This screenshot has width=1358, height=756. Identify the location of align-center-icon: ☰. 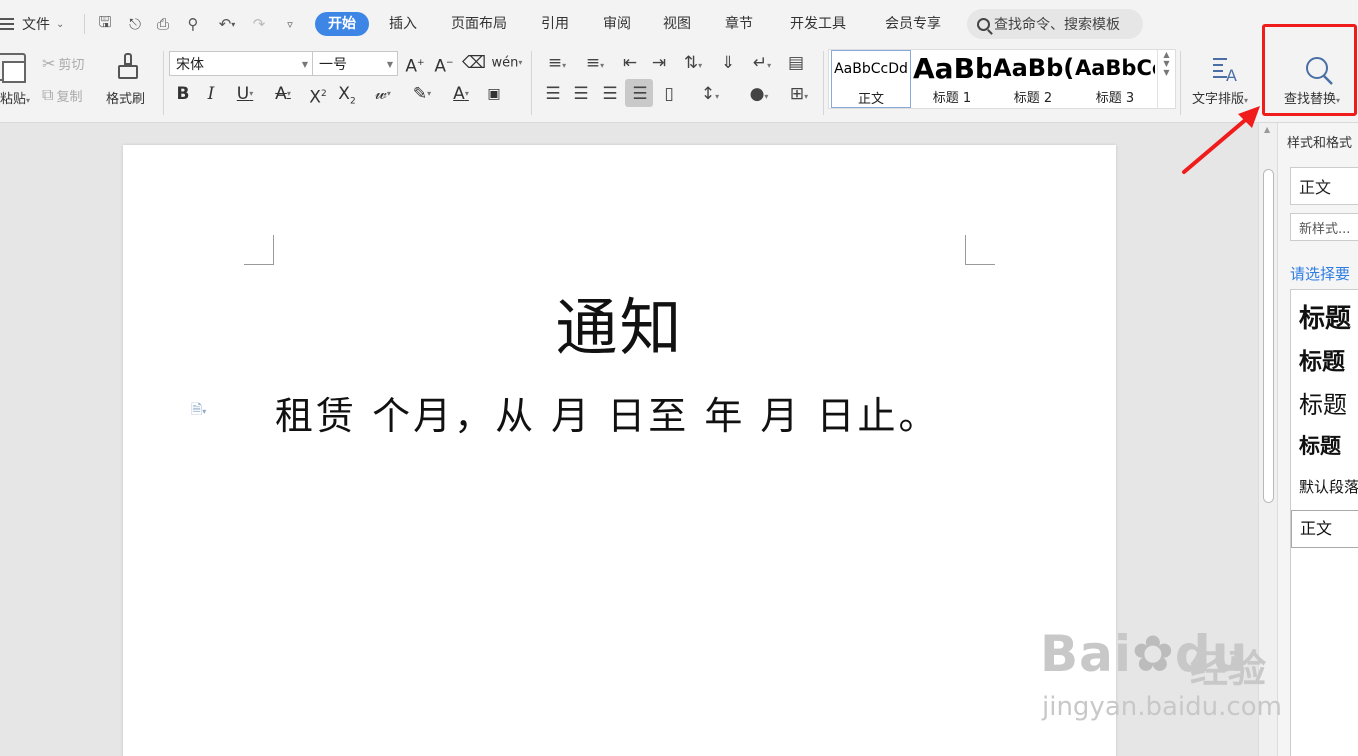
(581, 94).